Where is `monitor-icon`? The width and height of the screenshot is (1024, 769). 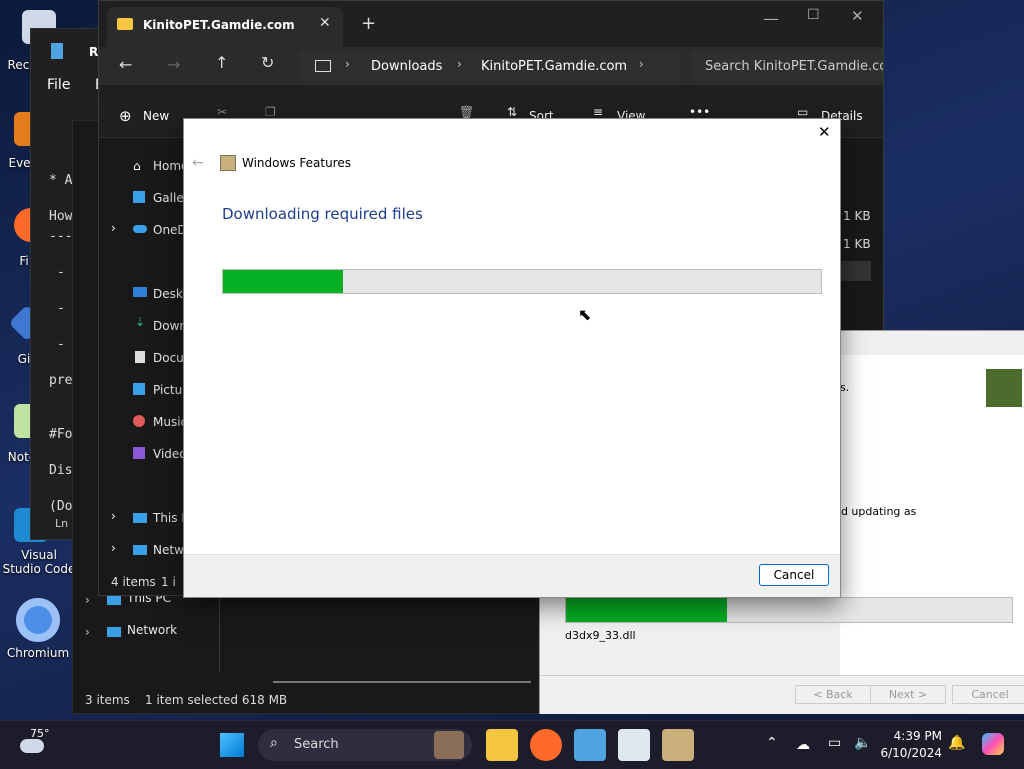 monitor-icon is located at coordinates (323, 66).